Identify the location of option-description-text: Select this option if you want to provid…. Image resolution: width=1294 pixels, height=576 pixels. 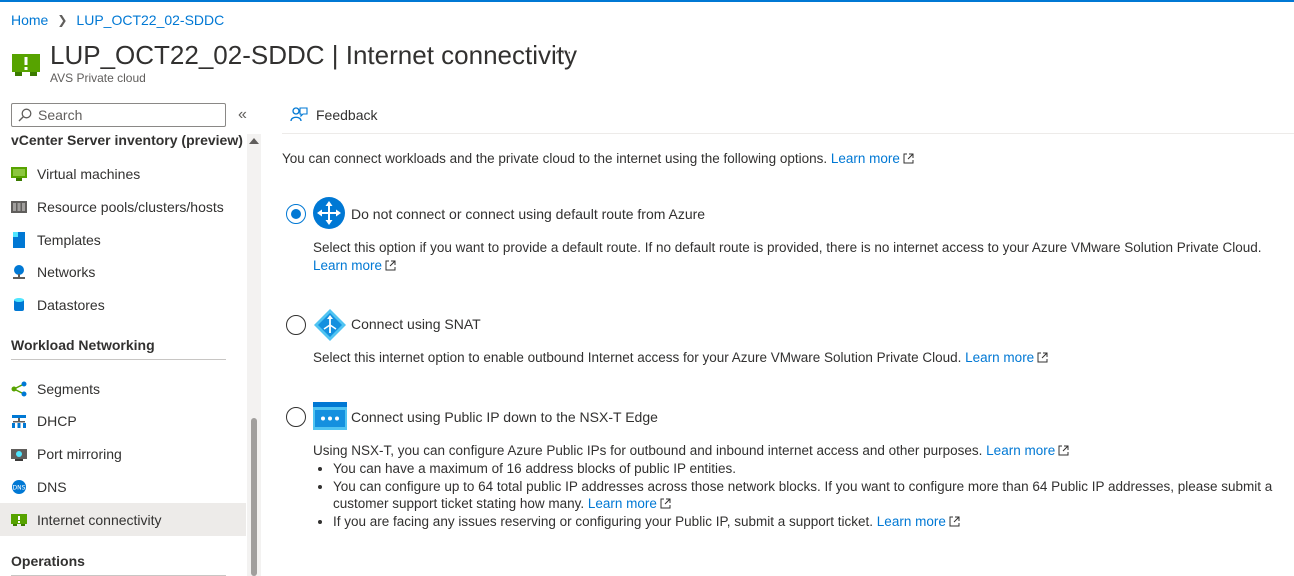
(787, 247).